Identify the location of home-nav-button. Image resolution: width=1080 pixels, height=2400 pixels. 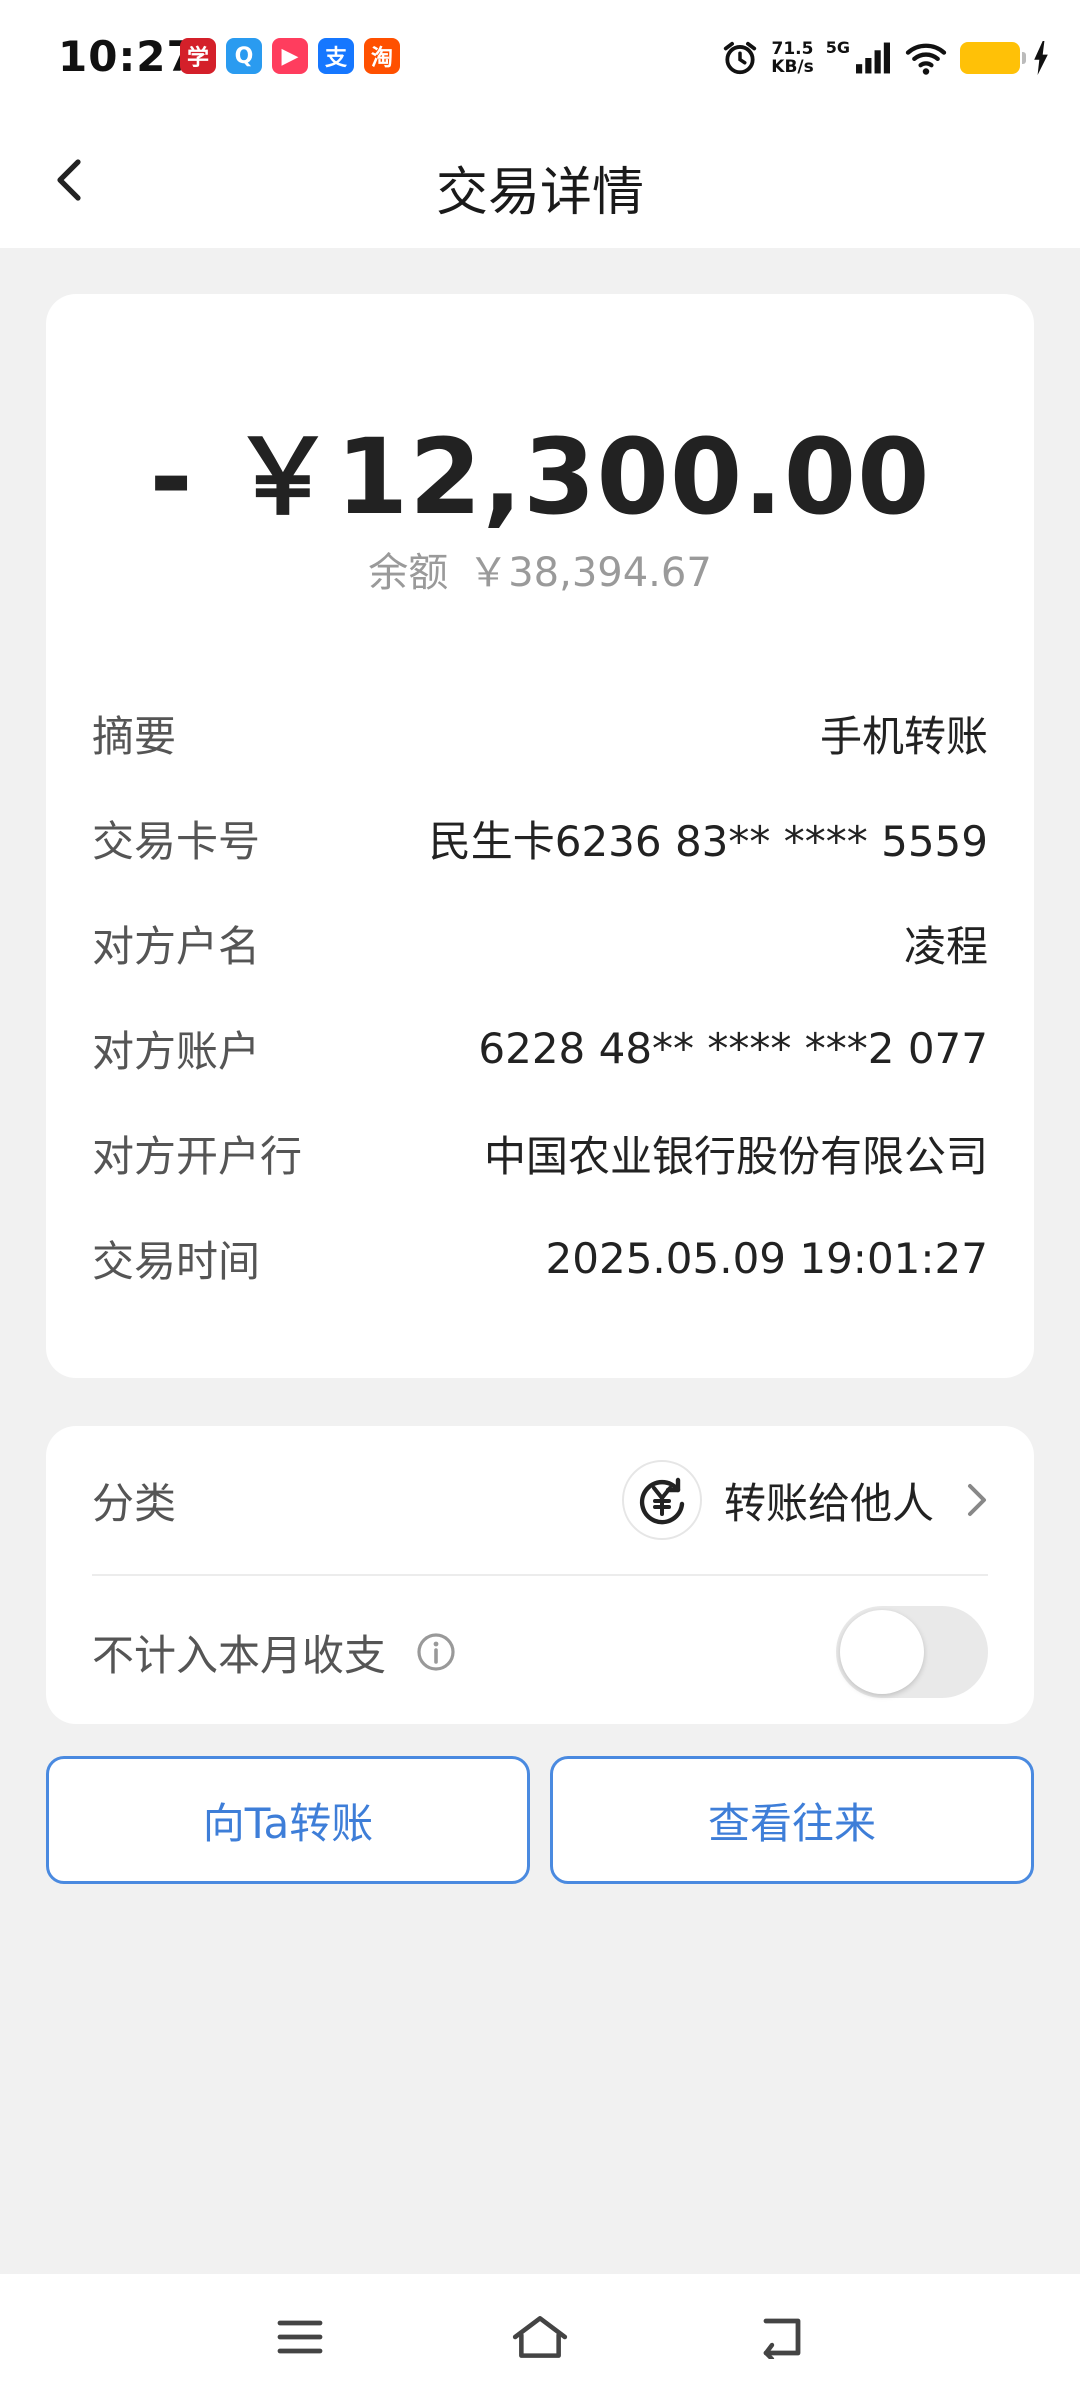
(540, 2337).